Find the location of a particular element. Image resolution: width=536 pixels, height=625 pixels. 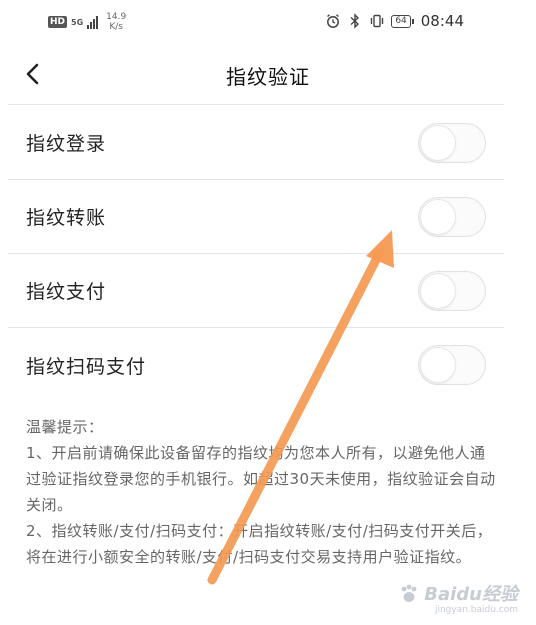

paw-logo-icon is located at coordinates (409, 593).